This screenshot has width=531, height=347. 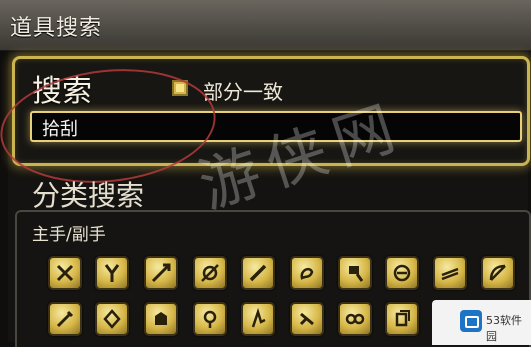 I want to click on site-logo-icon, so click(x=471, y=321).